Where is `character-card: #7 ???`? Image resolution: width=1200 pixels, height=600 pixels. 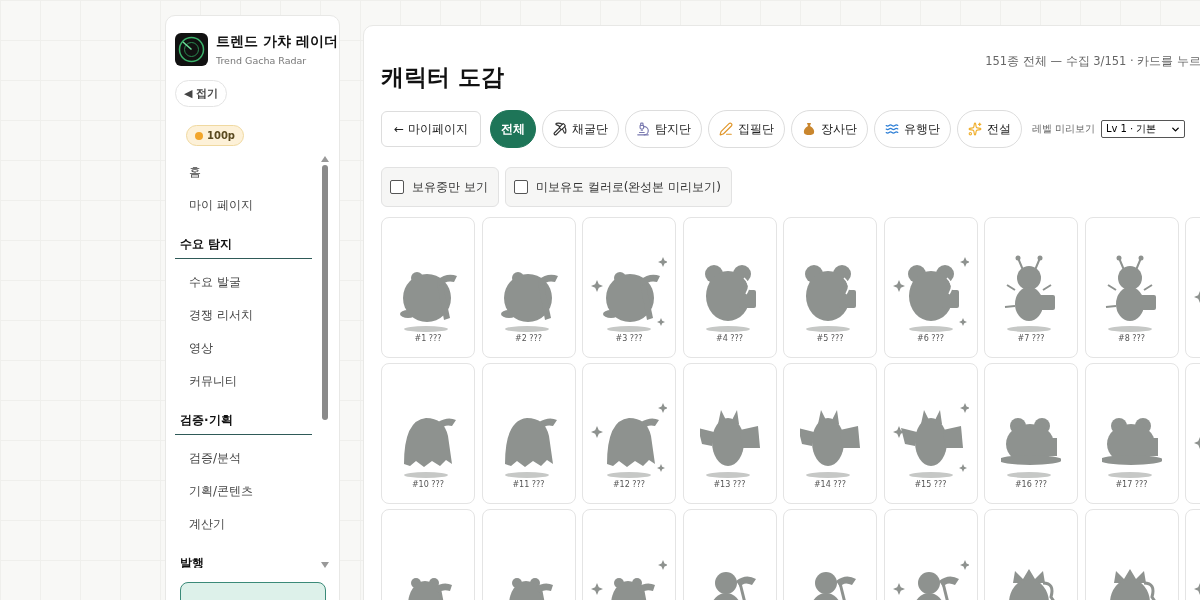 character-card: #7 ??? is located at coordinates (1031, 287).